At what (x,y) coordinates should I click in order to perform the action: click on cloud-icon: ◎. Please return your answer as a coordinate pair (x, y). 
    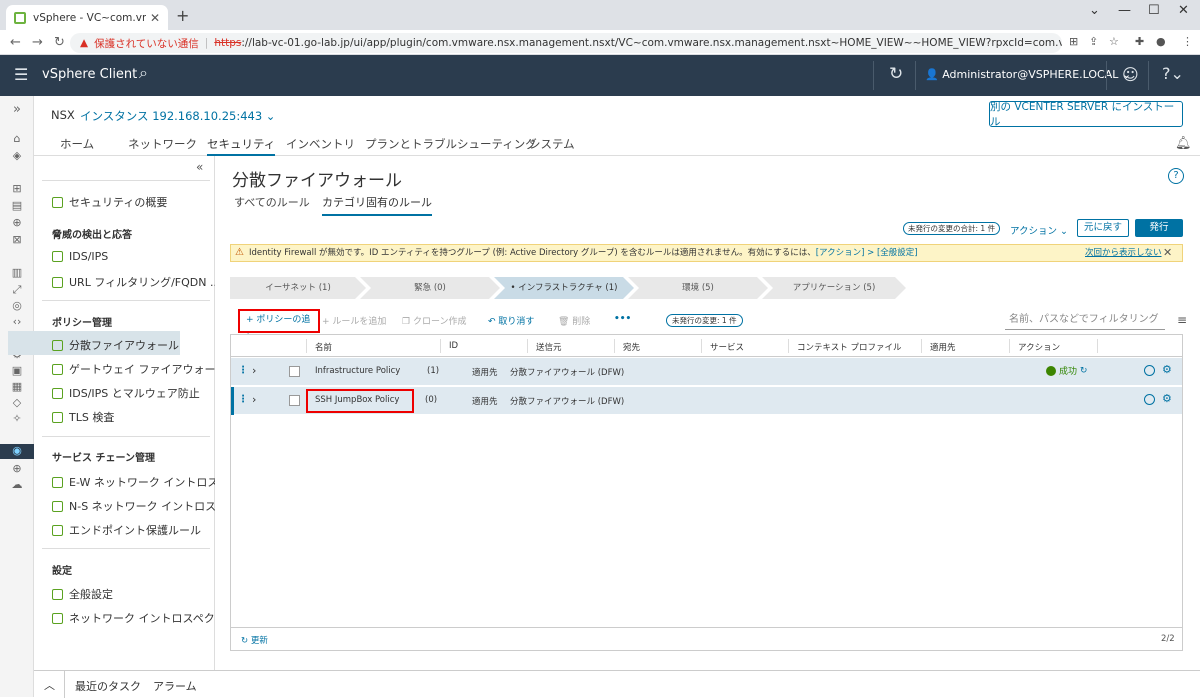
    Looking at the image, I should click on (17, 305).